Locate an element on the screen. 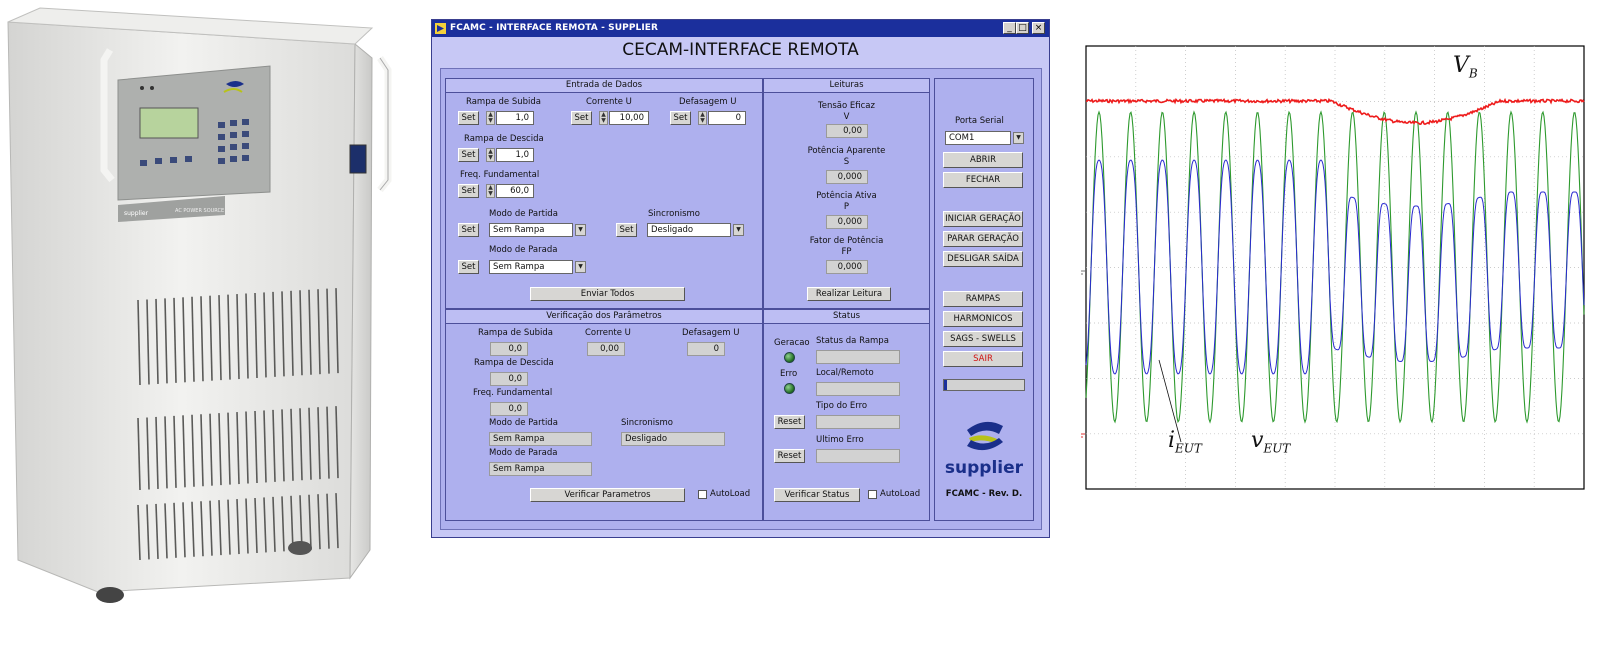 This screenshot has height=668, width=1600. tipo-erro-label: Tipo do Erro is located at coordinates (842, 406).